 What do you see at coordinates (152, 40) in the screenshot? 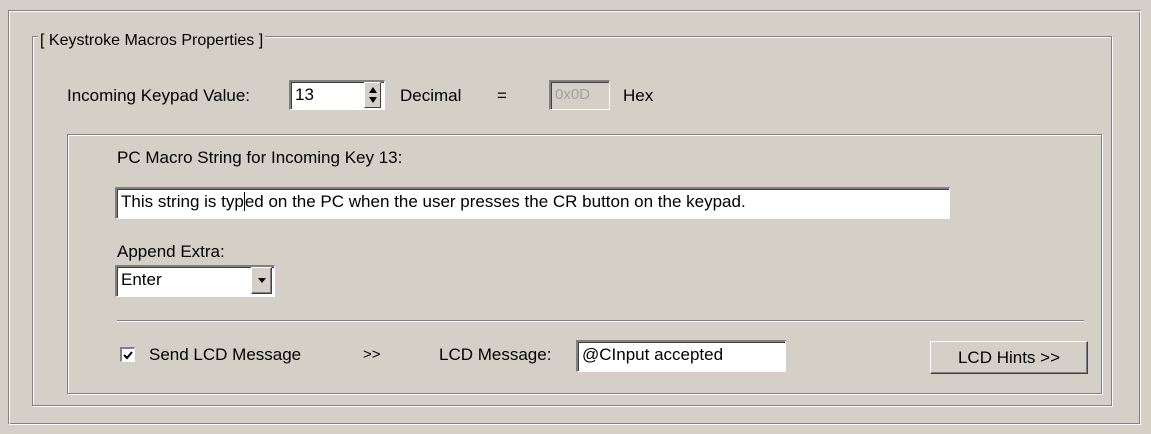
I see `group-title: [ Keystroke Macros Properties ]` at bounding box center [152, 40].